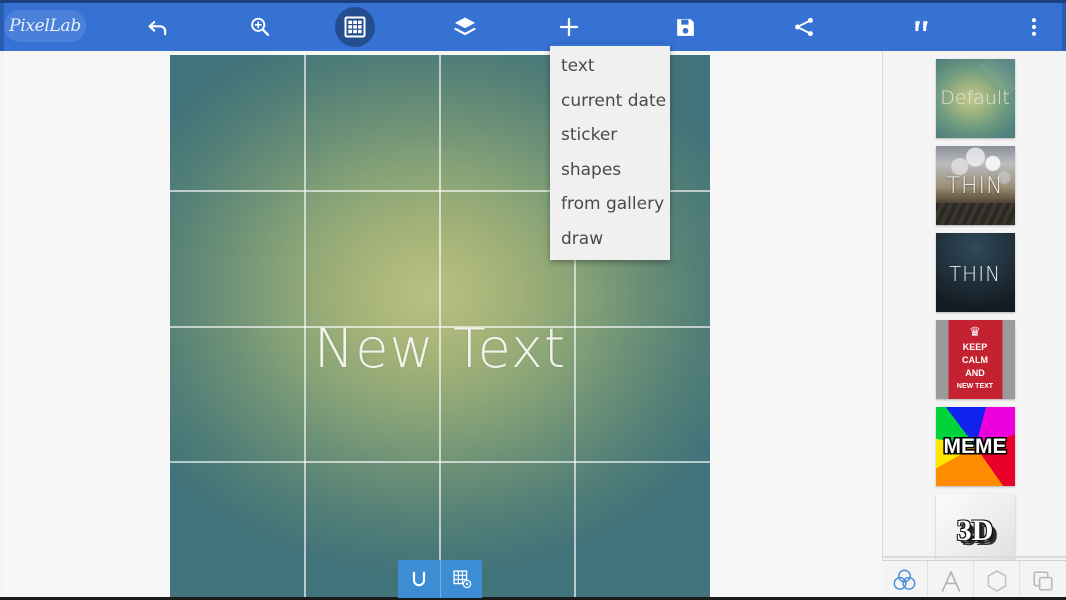 The width and height of the screenshot is (1066, 600). I want to click on menu-item-text: text, so click(610, 66).